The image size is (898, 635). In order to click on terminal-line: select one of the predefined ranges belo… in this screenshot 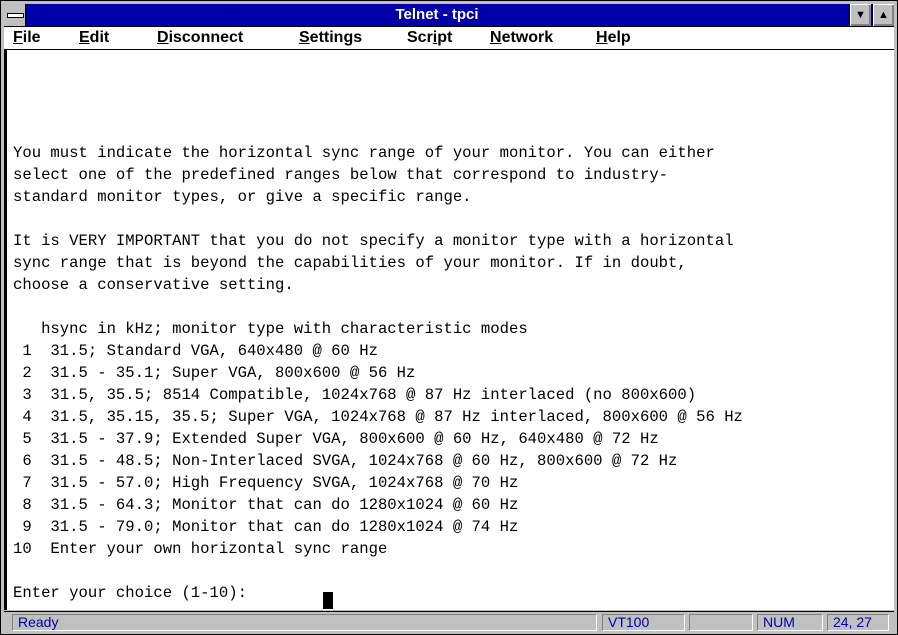, I will do `click(341, 175)`.